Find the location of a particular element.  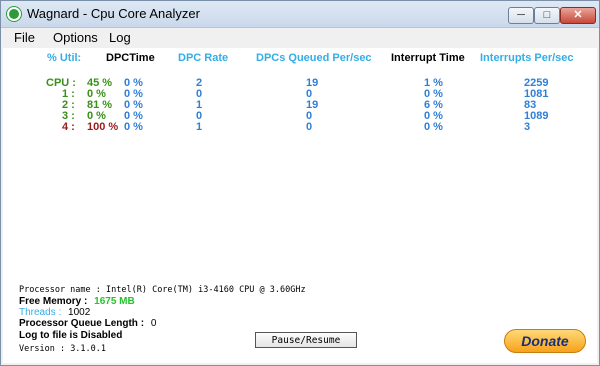

donate-button: Donate is located at coordinates (545, 341).